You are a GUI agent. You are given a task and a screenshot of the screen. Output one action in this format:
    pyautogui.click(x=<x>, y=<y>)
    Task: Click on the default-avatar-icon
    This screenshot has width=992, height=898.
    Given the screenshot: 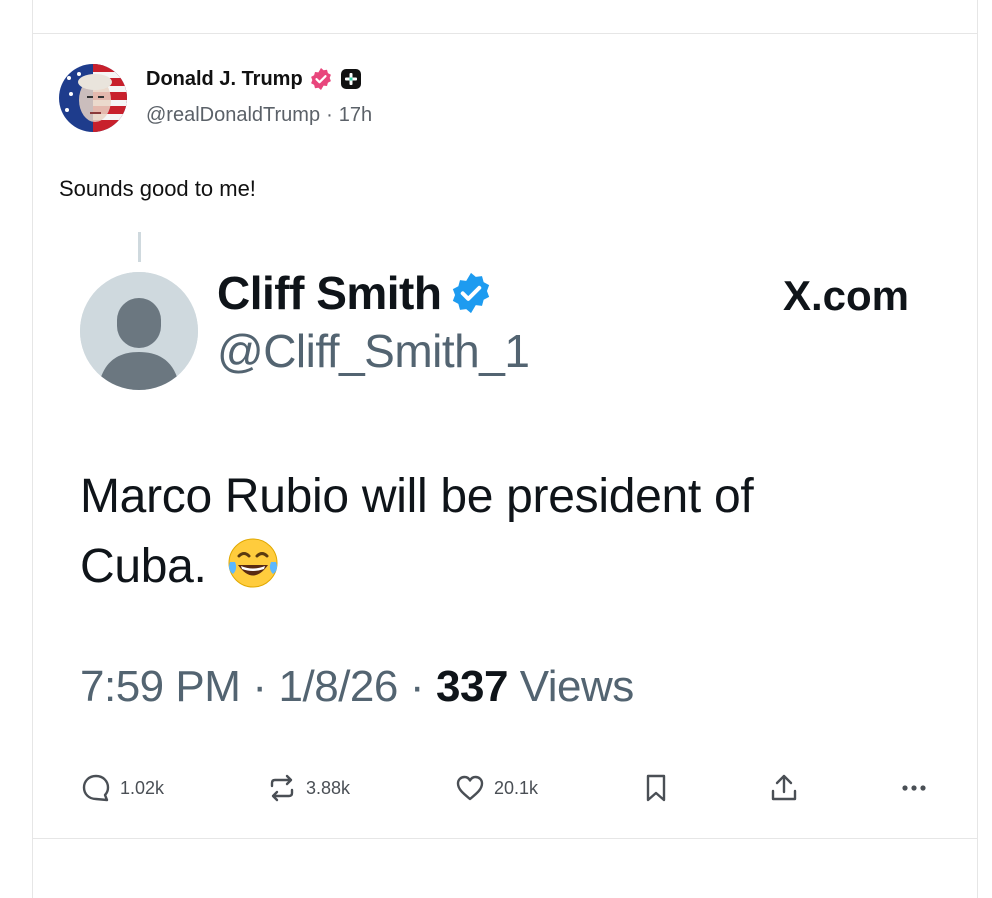 What is the action you would take?
    pyautogui.click(x=139, y=331)
    